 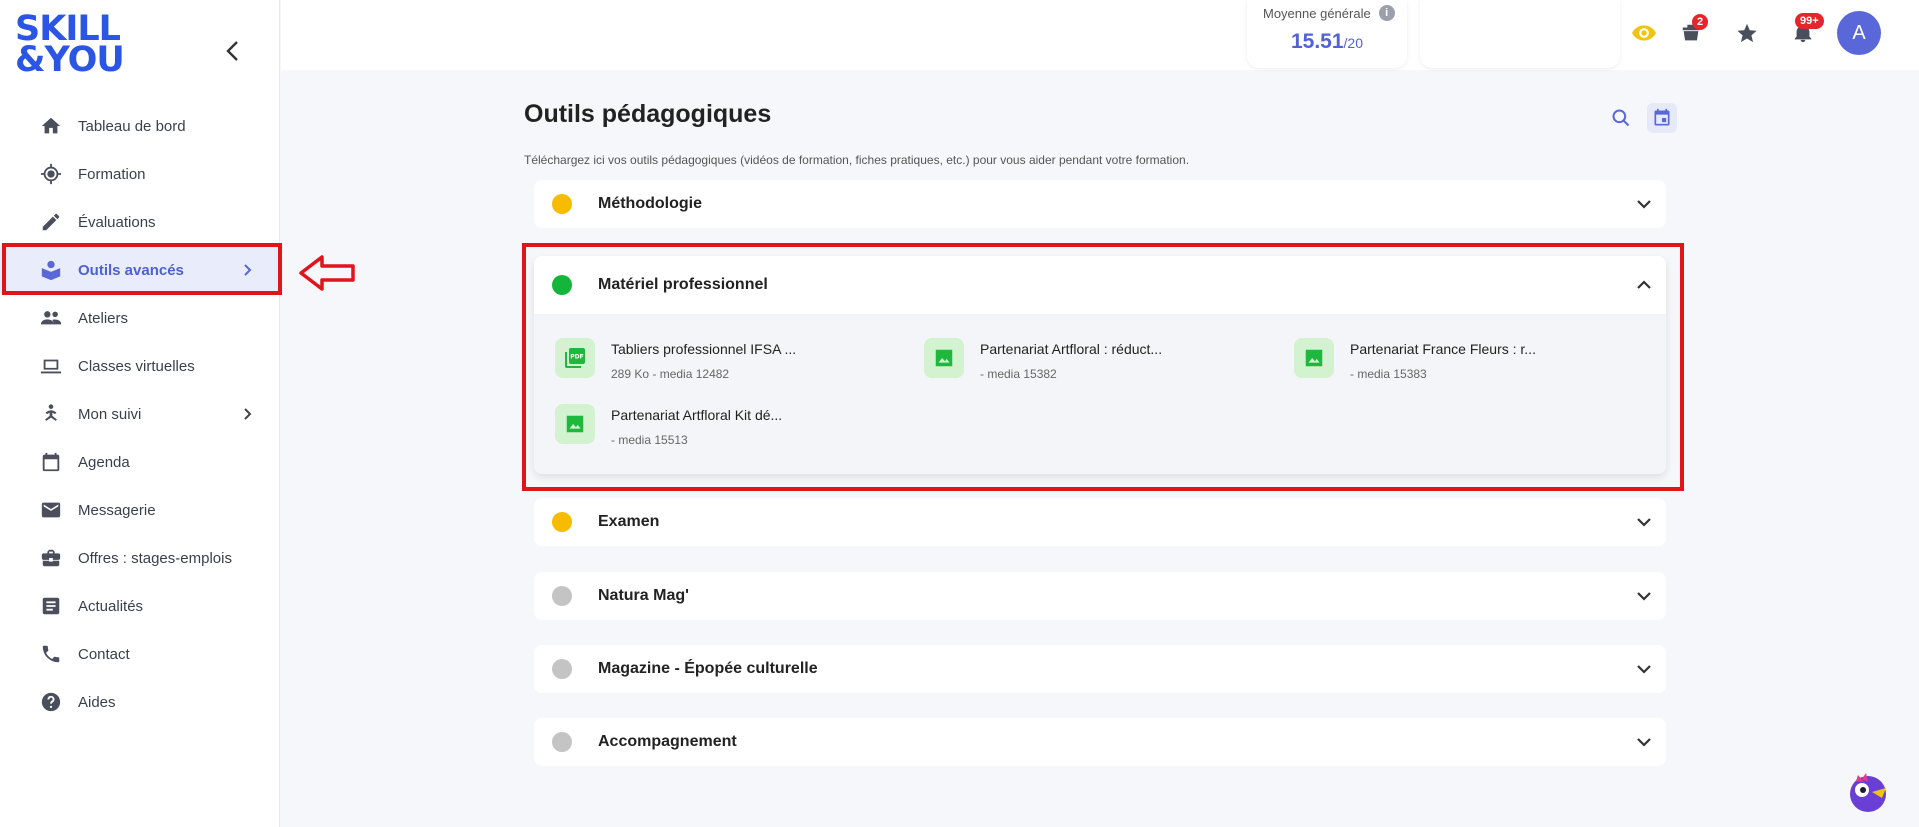 What do you see at coordinates (51, 606) in the screenshot?
I see `article-icon` at bounding box center [51, 606].